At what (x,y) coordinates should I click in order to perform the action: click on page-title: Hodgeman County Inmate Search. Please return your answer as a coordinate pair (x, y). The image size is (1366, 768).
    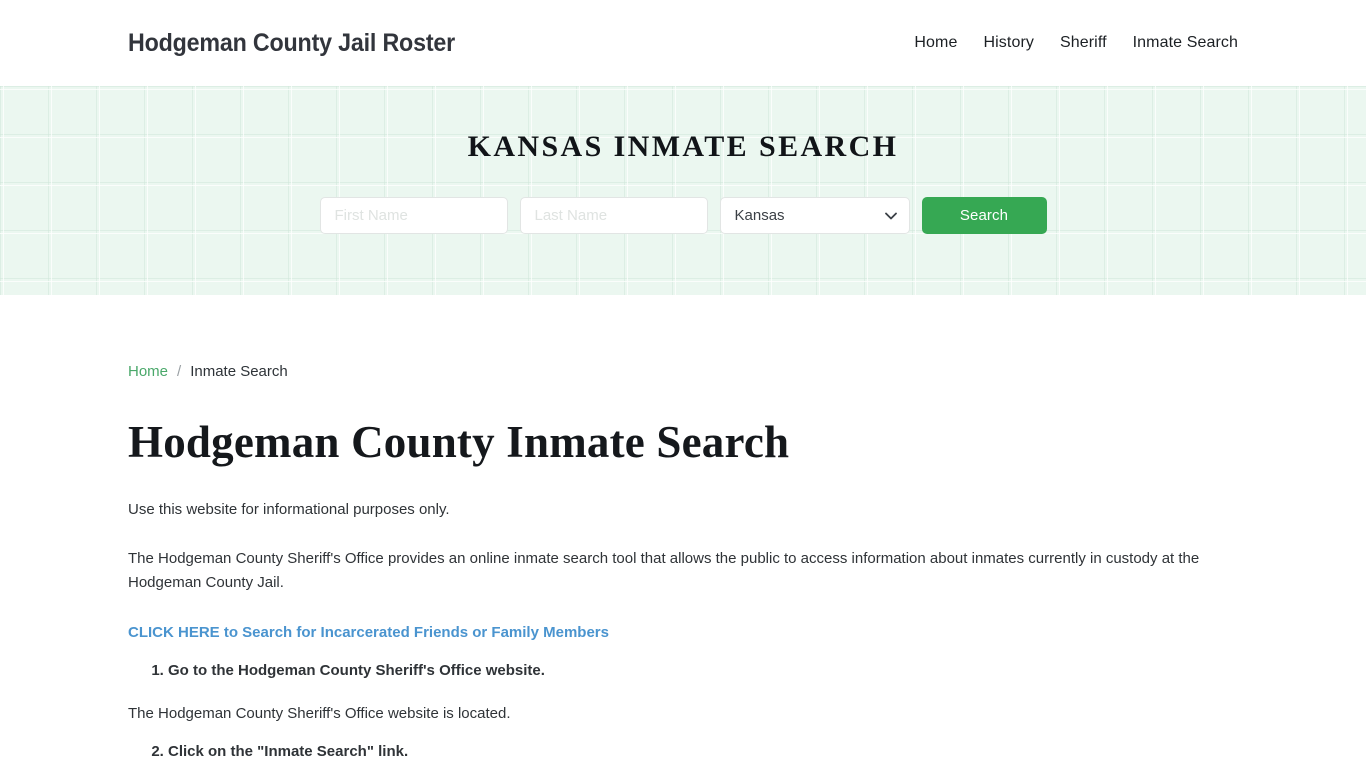
    Looking at the image, I should click on (459, 442).